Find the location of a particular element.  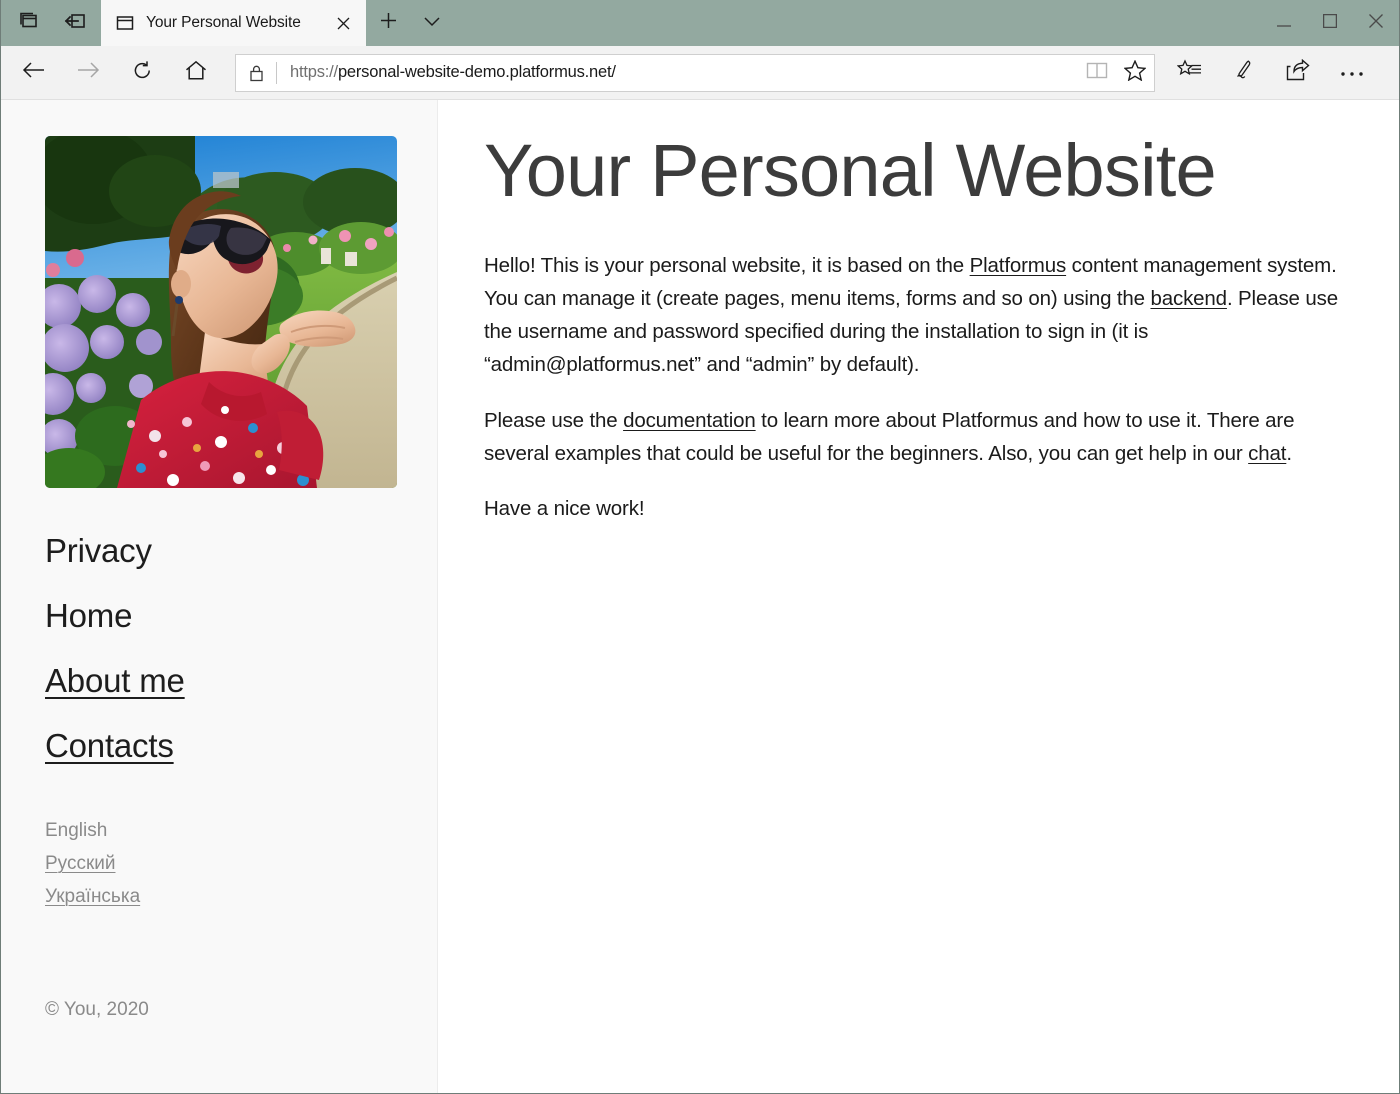

new-tab-button is located at coordinates (388, 23).